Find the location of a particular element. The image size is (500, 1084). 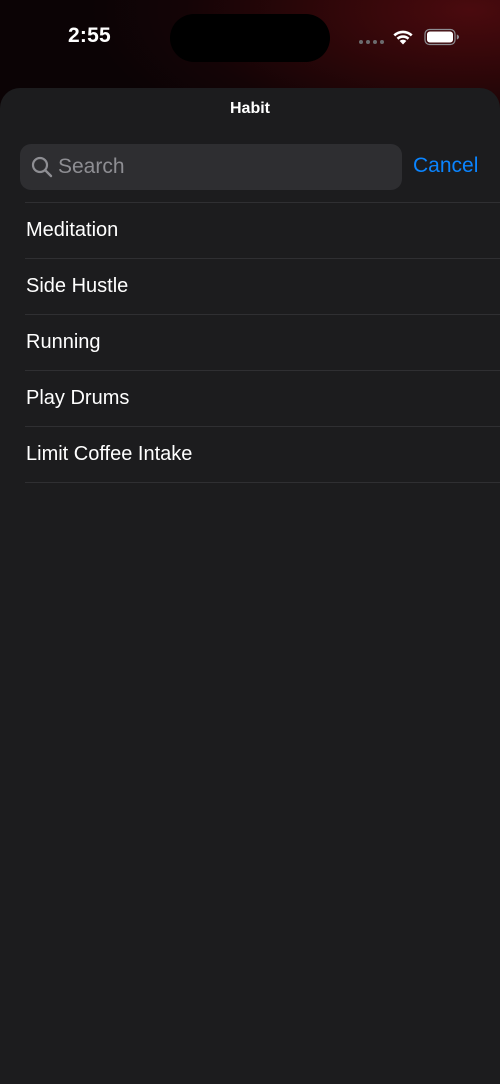

status-bar: 2:55 is located at coordinates (250, 38).